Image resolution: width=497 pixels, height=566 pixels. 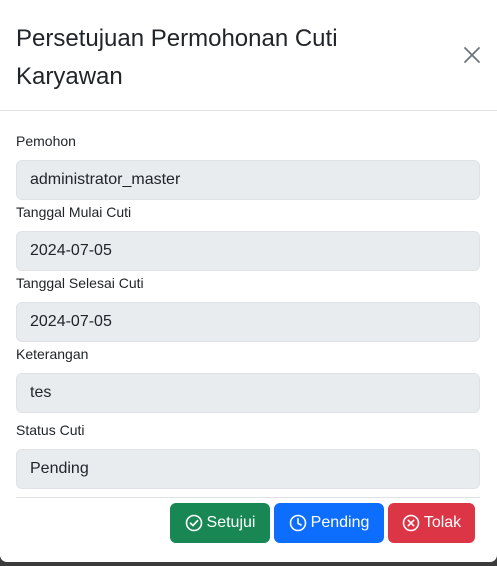 I want to click on approve-button: Setujui, so click(x=220, y=523).